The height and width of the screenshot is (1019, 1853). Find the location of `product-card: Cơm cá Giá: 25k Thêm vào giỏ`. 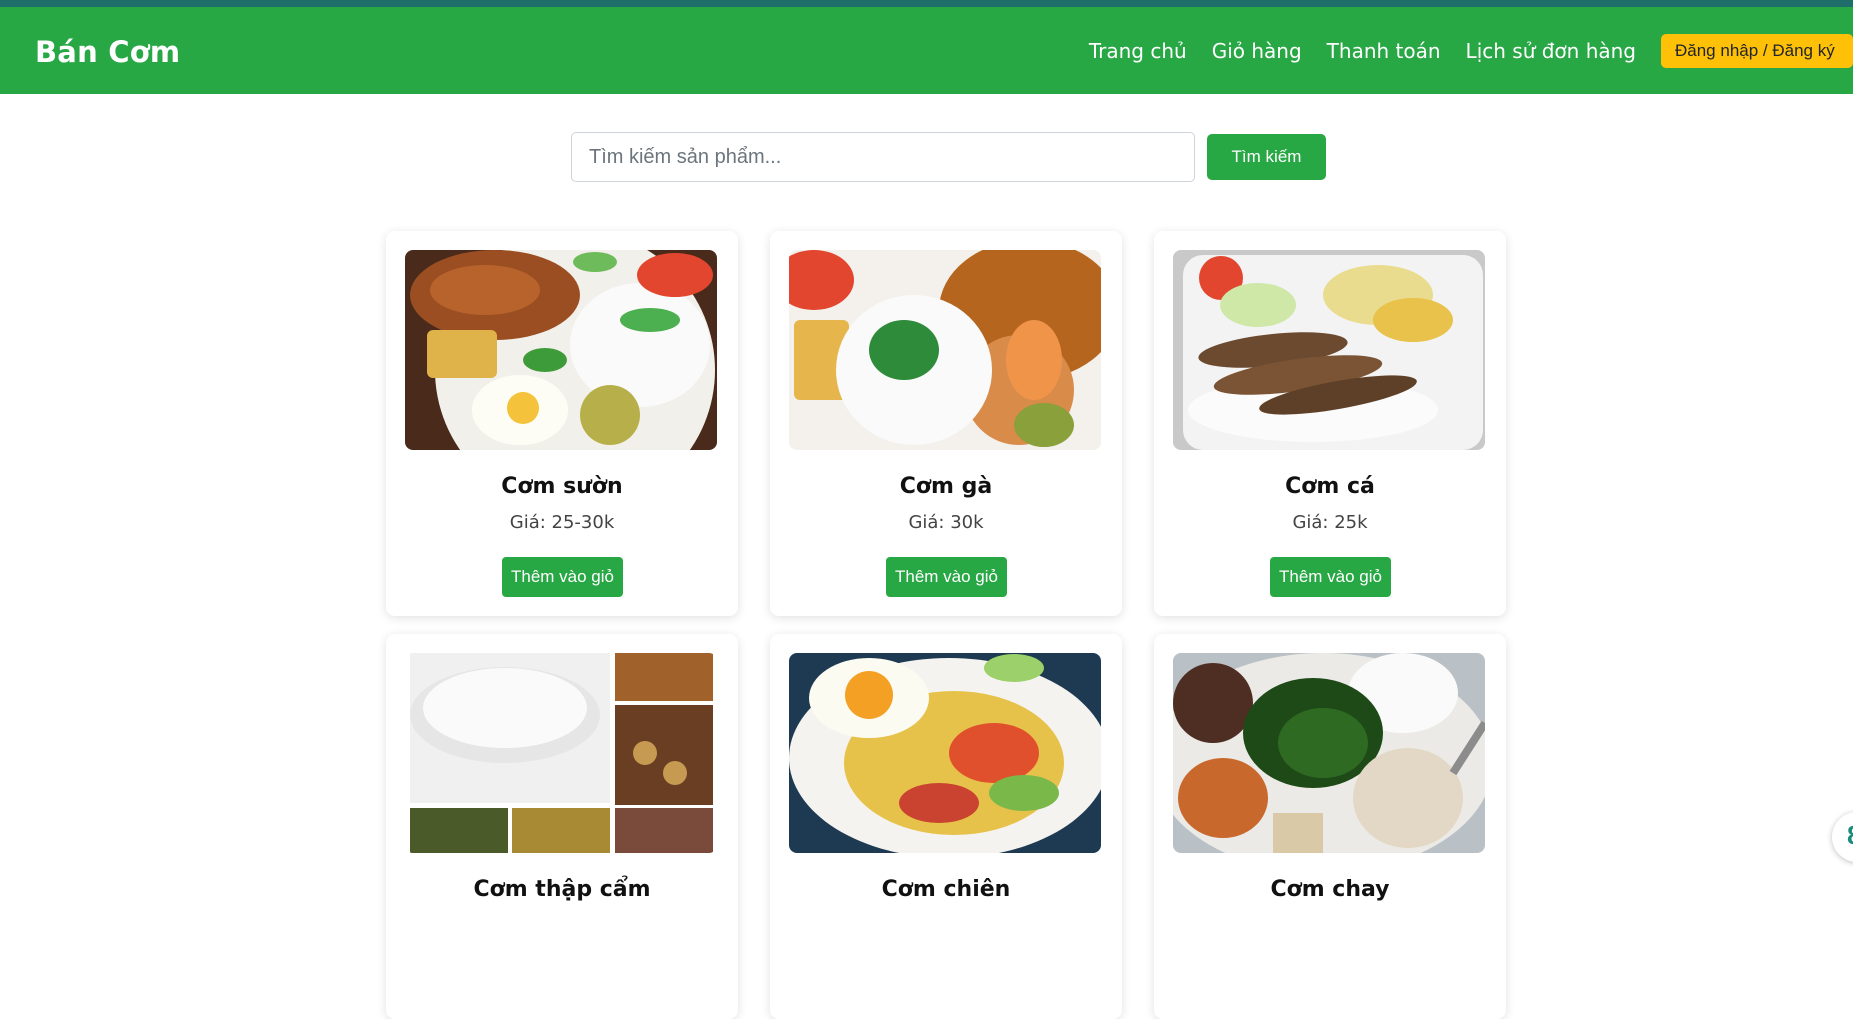

product-card: Cơm cá Giá: 25k Thêm vào giỏ is located at coordinates (1330, 423).